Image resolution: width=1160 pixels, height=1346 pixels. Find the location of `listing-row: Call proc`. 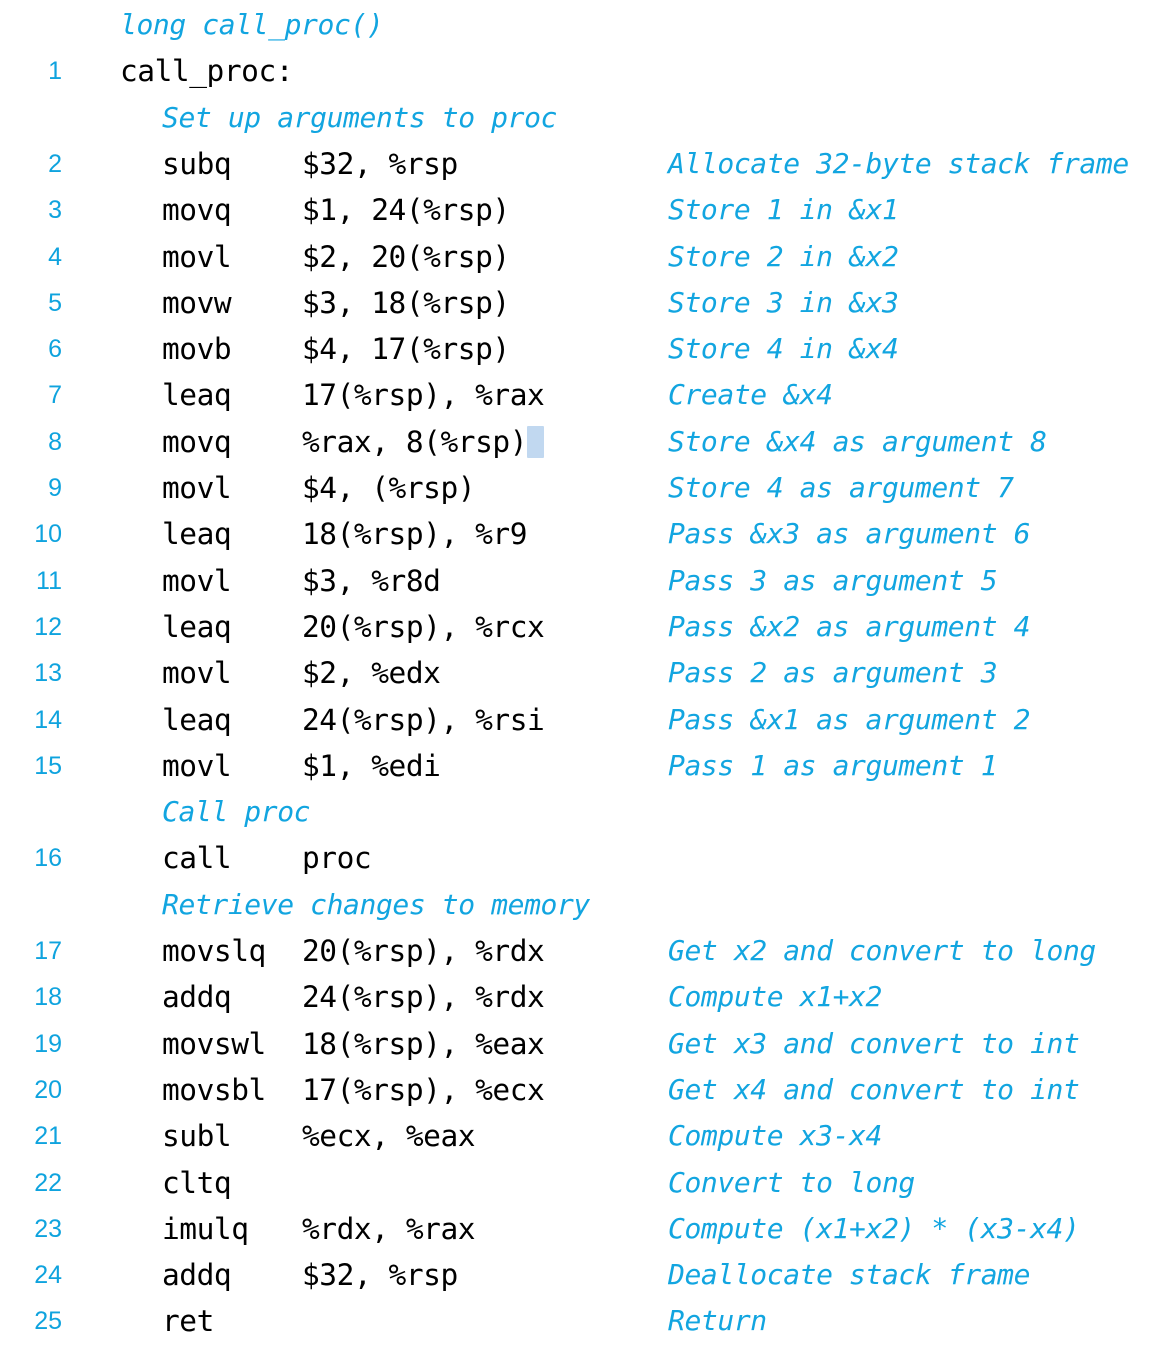

listing-row: Call proc is located at coordinates (580, 812).